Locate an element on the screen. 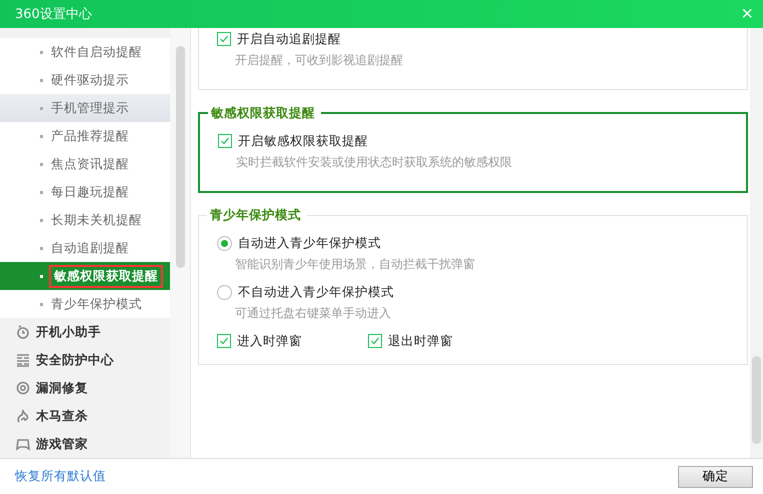 The height and width of the screenshot is (494, 763). window-title: 360设置中心 is located at coordinates (53, 14).